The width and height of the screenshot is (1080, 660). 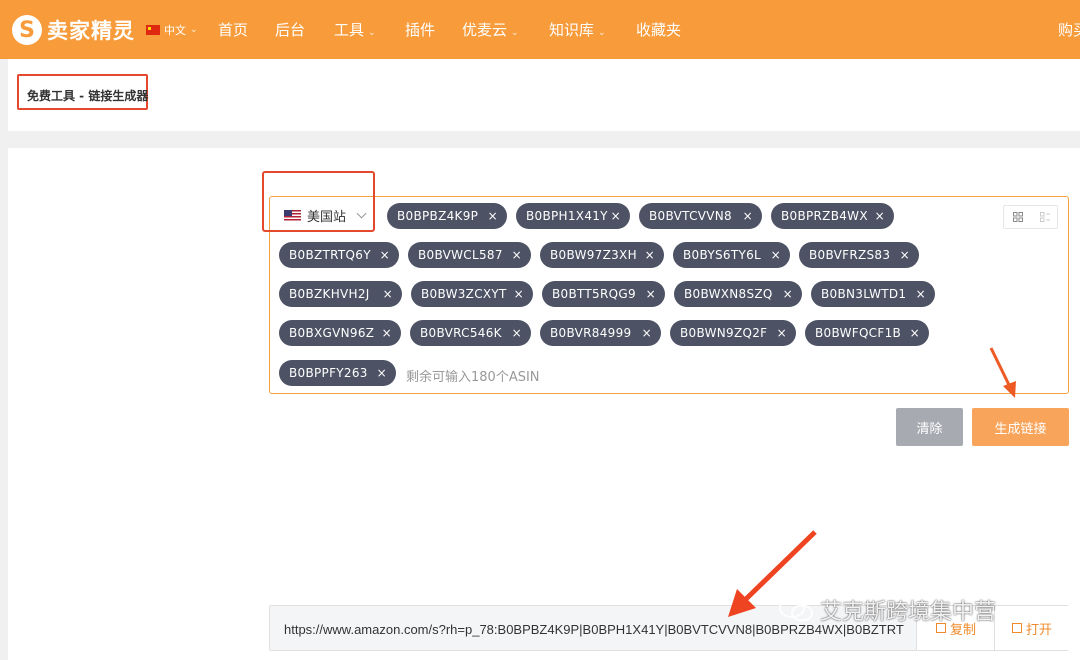 What do you see at coordinates (573, 216) in the screenshot?
I see `asin-tag: B0BPH1X41Y ×` at bounding box center [573, 216].